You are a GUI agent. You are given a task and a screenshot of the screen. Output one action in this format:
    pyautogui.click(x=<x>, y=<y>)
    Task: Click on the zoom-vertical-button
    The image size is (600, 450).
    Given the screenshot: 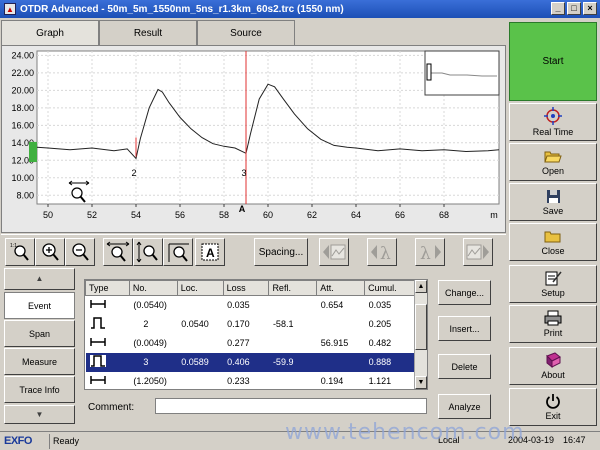 What is the action you would take?
    pyautogui.click(x=148, y=252)
    